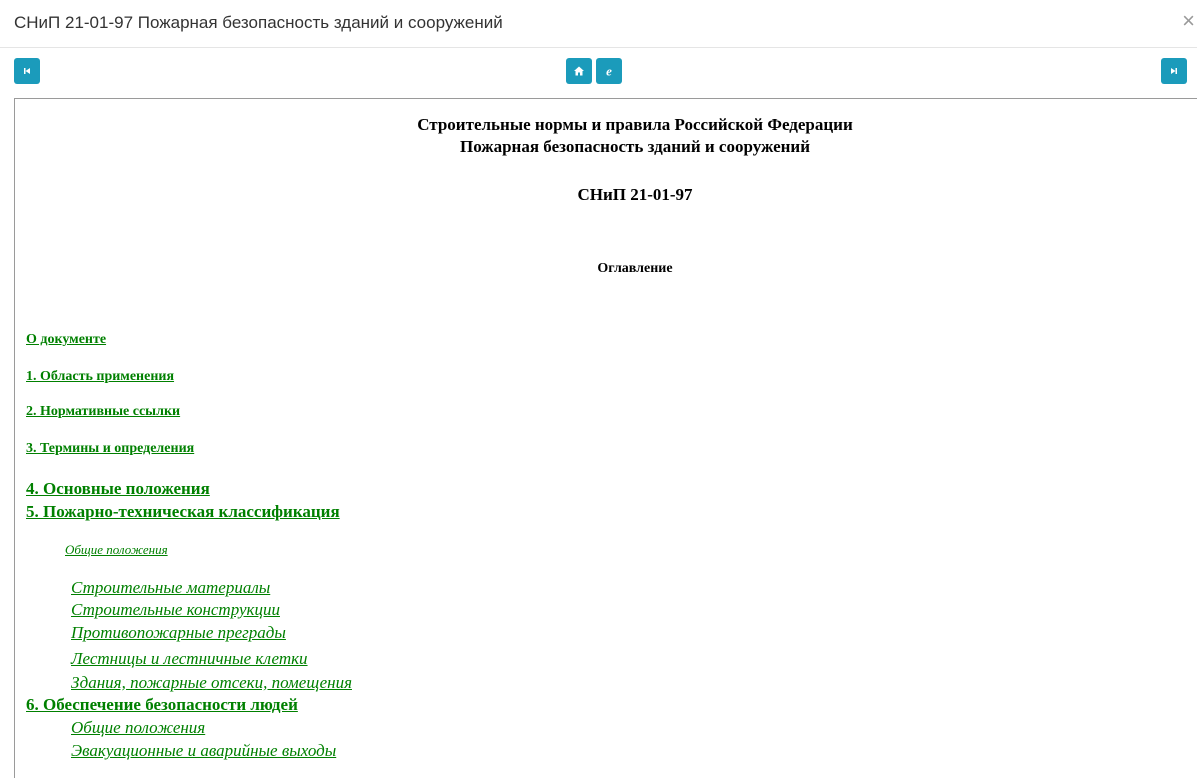 The width and height of the screenshot is (1197, 778). Describe the element at coordinates (635, 268) in the screenshot. I see `toc-title: Оглавление` at that location.